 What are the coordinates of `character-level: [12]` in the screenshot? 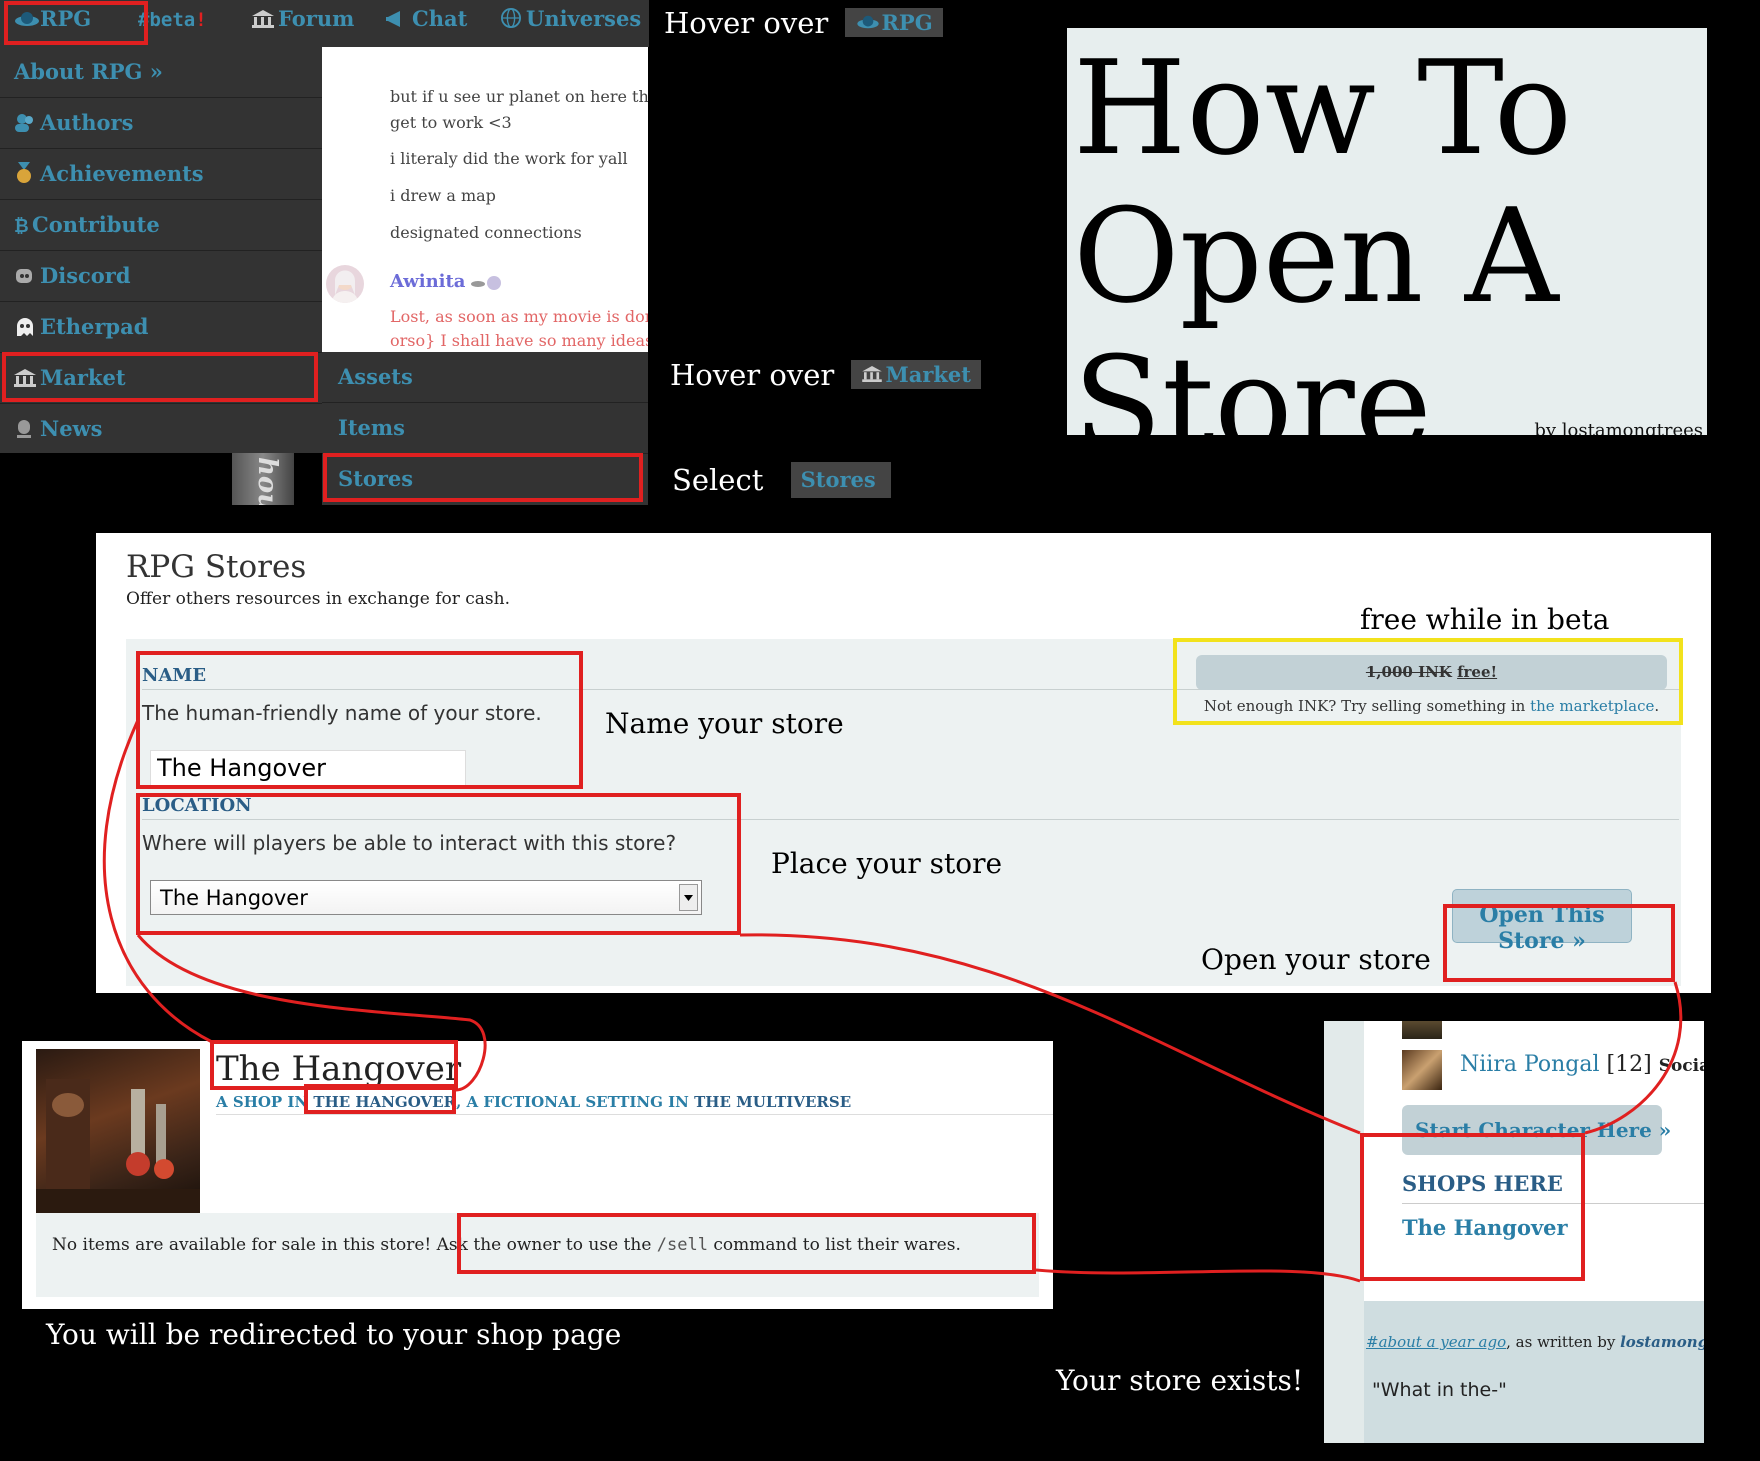 It's located at (1629, 1064).